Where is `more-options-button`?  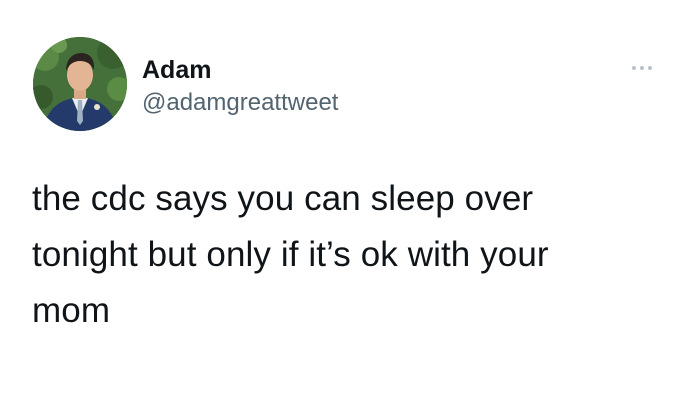 more-options-button is located at coordinates (642, 68).